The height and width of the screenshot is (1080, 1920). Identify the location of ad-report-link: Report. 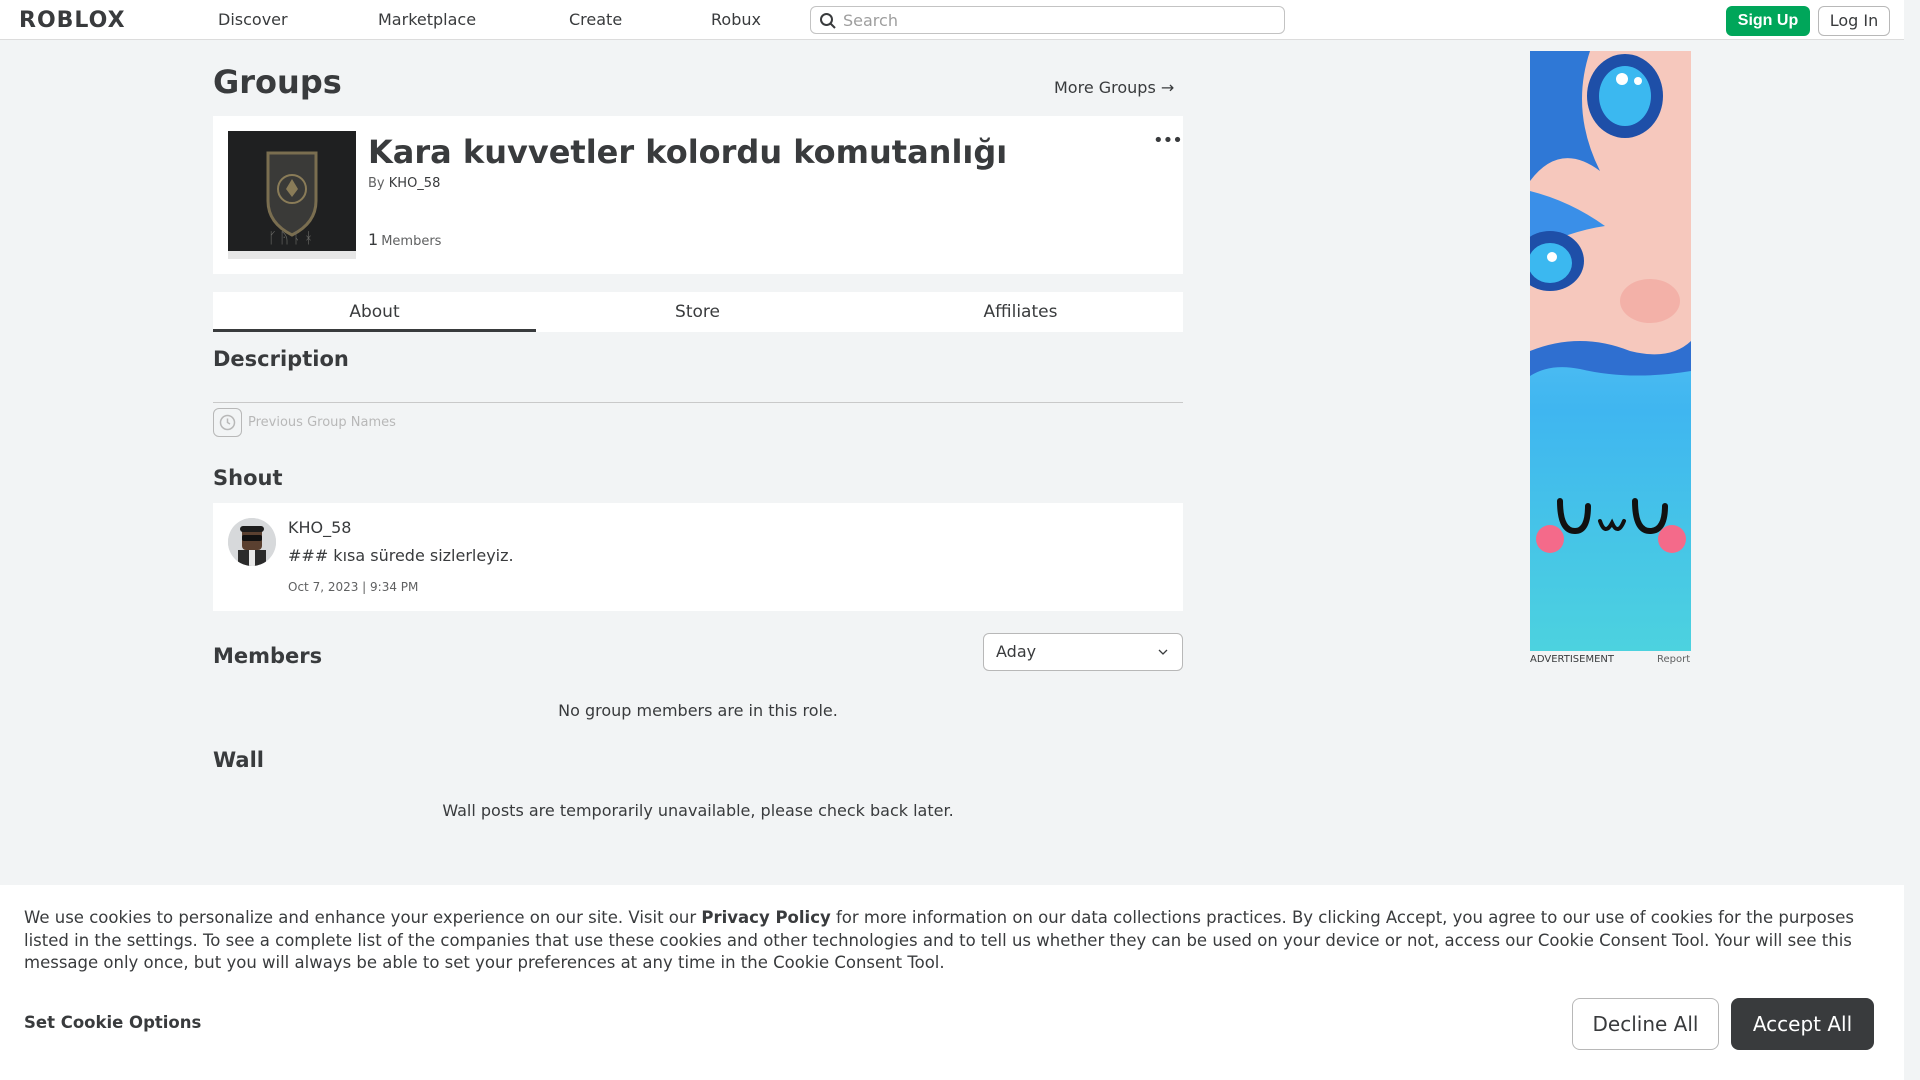
(1673, 659).